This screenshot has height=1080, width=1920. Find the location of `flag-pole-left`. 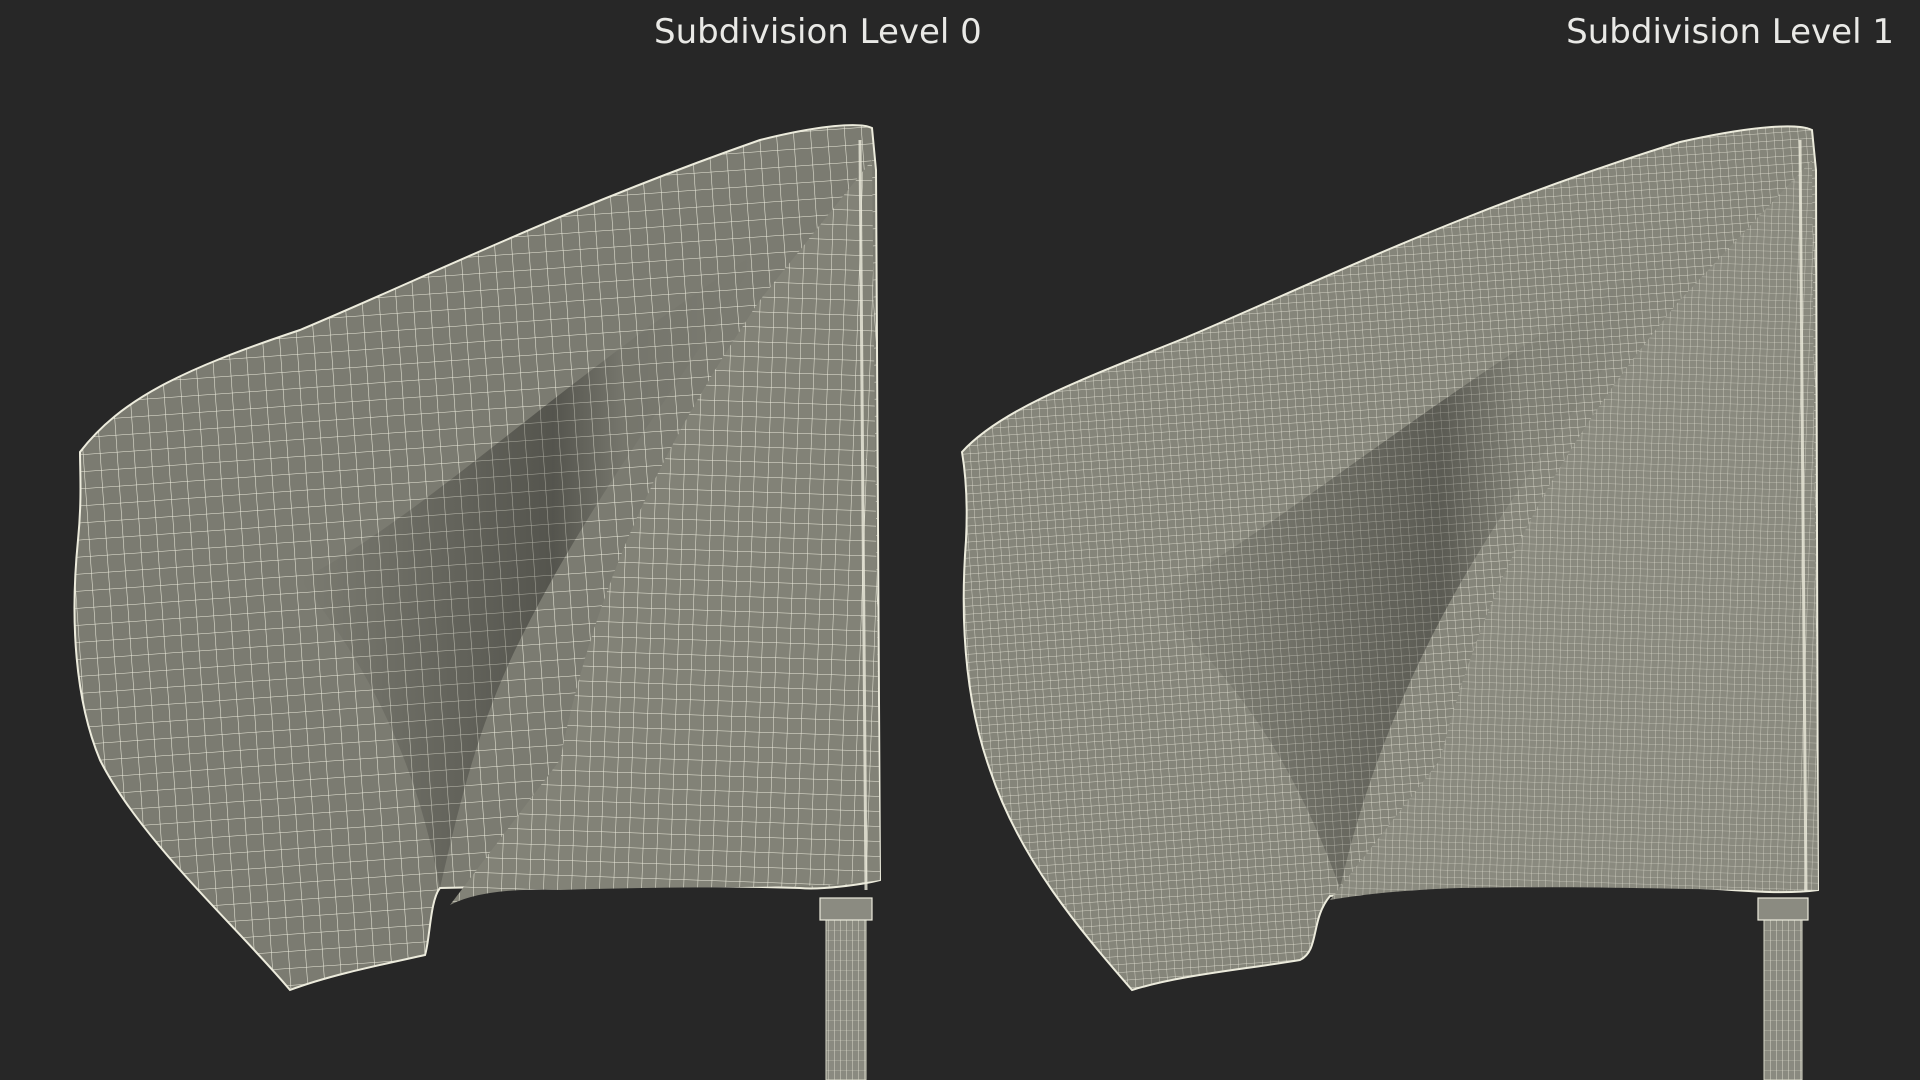

flag-pole-left is located at coordinates (846, 997).